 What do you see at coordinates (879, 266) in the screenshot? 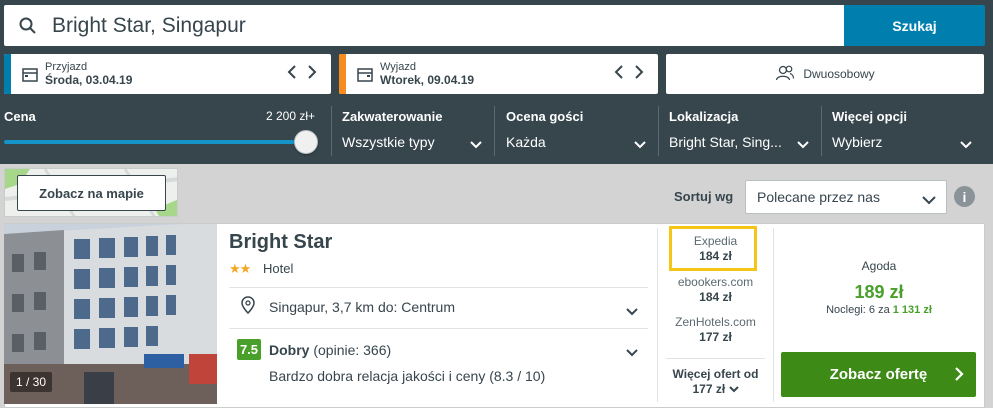
I see `best-deal-site: Agoda` at bounding box center [879, 266].